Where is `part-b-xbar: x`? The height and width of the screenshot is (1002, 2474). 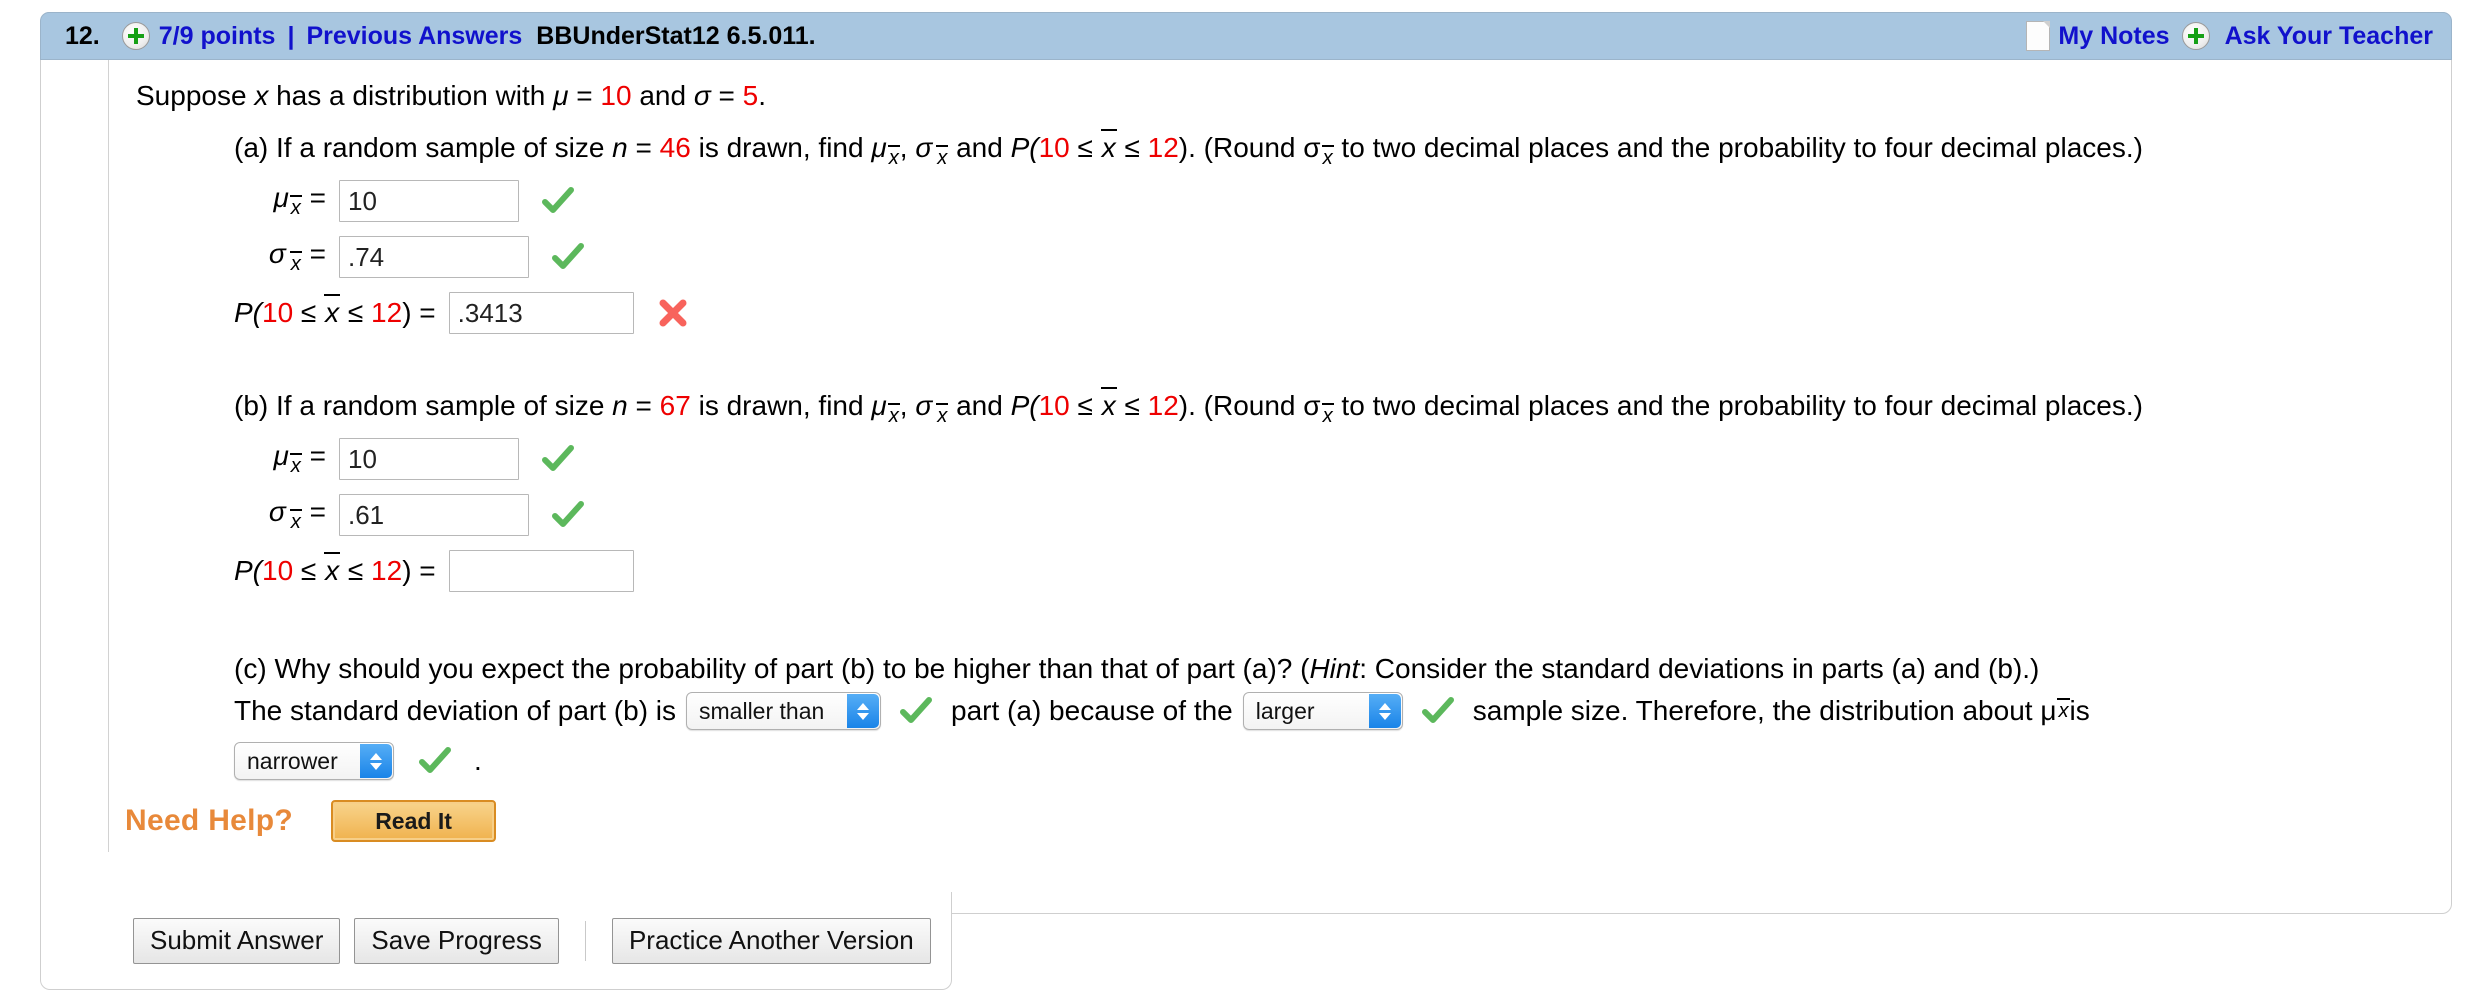
part-b-xbar: x is located at coordinates (1108, 403).